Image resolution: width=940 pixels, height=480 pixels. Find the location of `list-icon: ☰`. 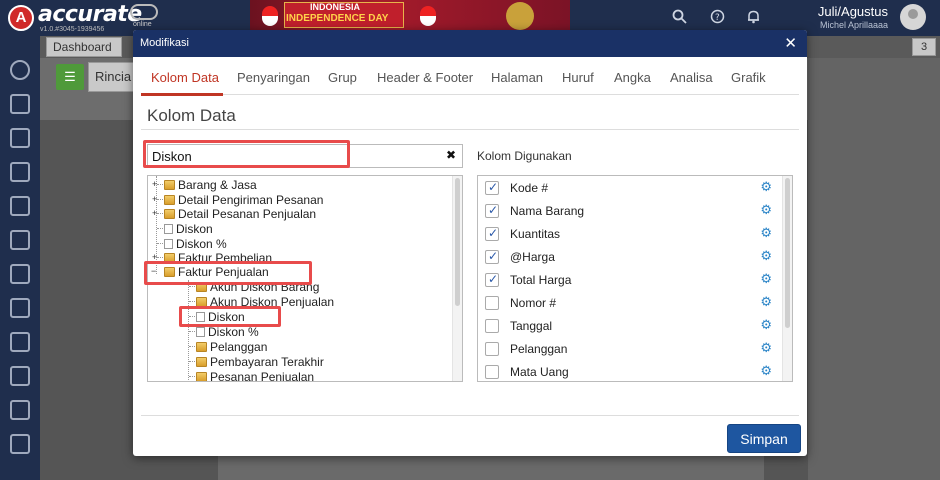

list-icon: ☰ is located at coordinates (70, 77).